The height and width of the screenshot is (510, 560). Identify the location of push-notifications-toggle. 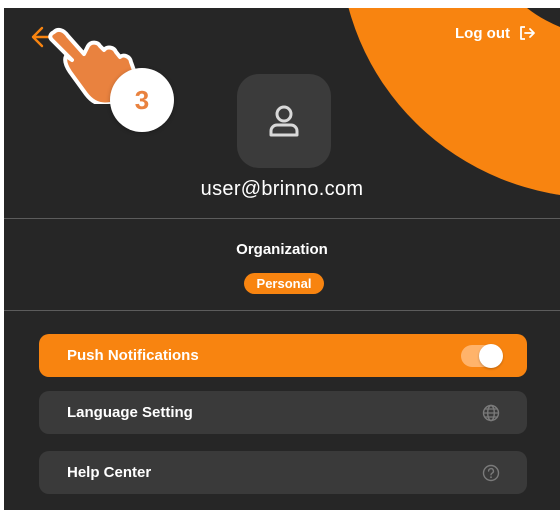
(482, 355).